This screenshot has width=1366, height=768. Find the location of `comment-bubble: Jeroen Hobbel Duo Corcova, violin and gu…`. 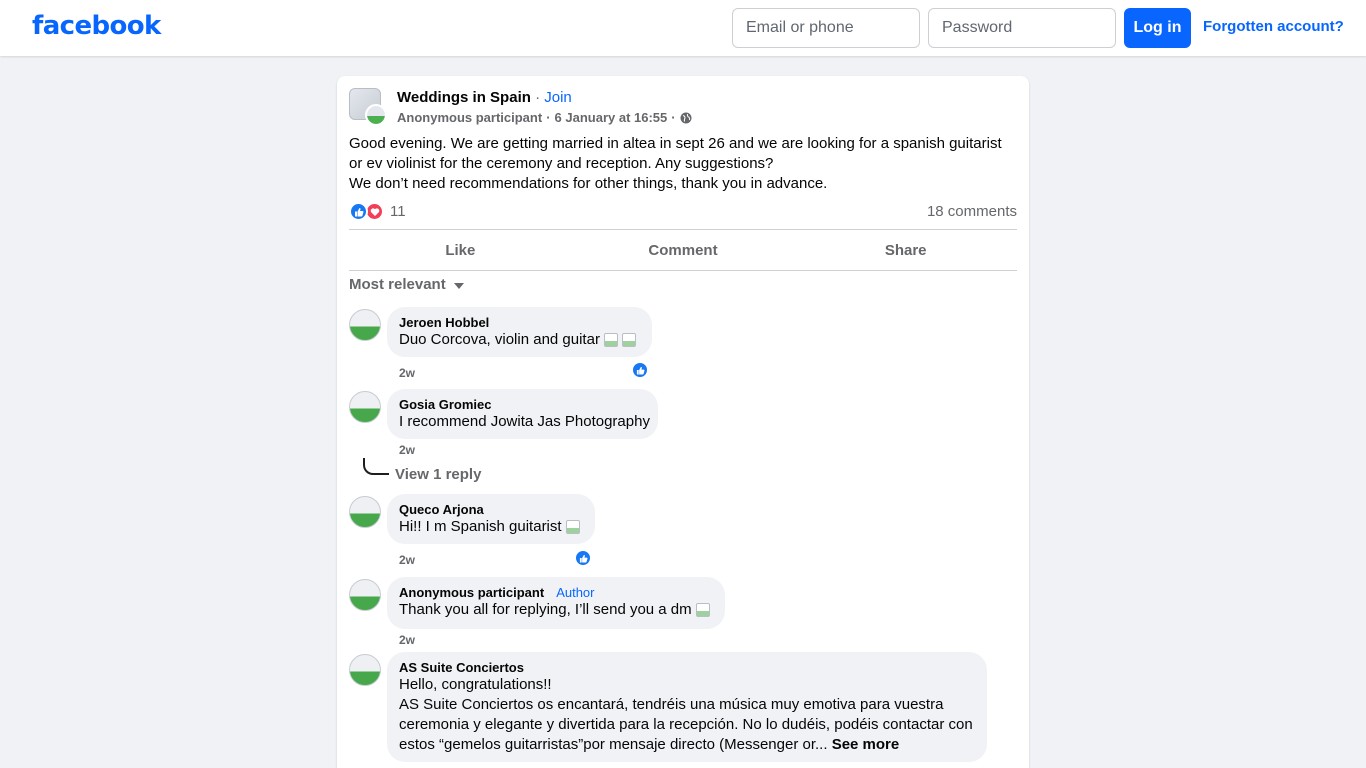

comment-bubble: Jeroen Hobbel Duo Corcova, violin and gu… is located at coordinates (519, 332).